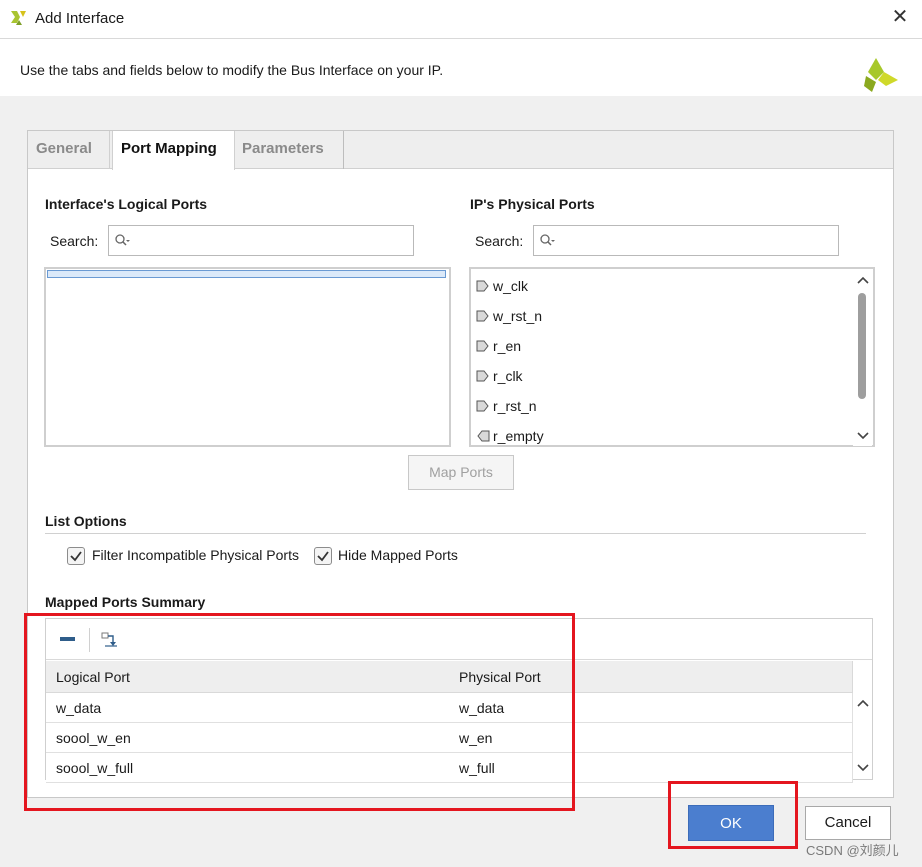  What do you see at coordinates (532, 204) in the screenshot?
I see `physical-ports-title: IP's Physical Ports` at bounding box center [532, 204].